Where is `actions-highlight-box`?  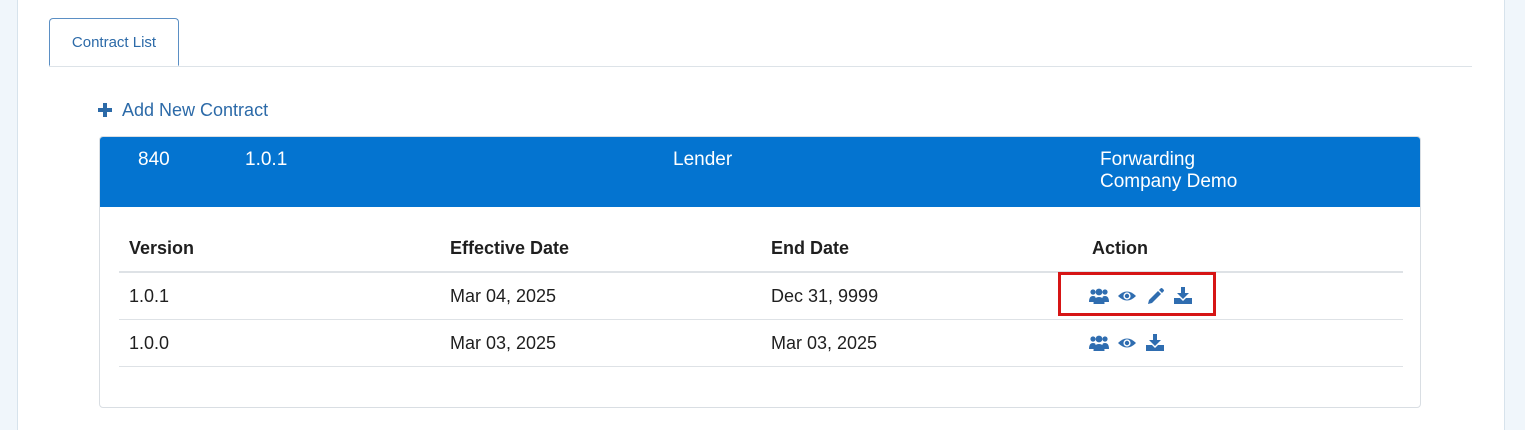
actions-highlight-box is located at coordinates (1137, 294).